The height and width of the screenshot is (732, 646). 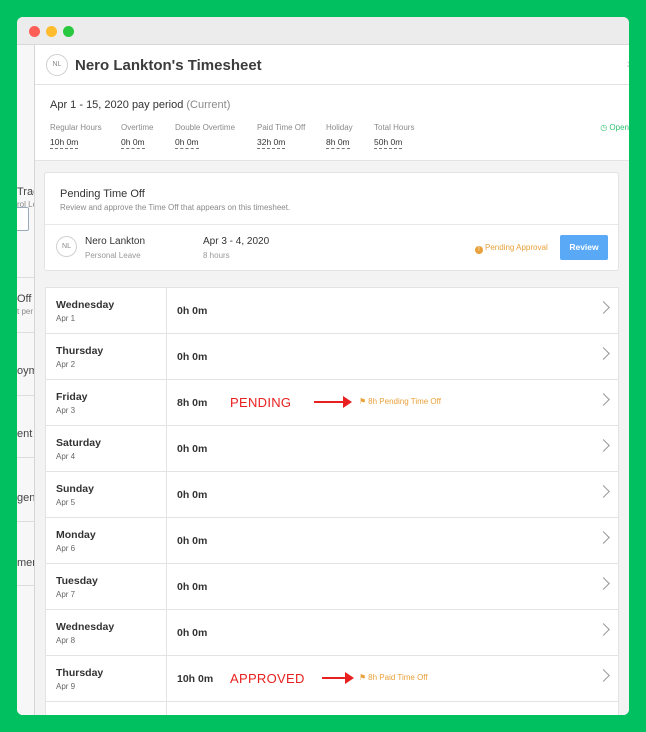 I want to click on bg-input, so click(x=23, y=219).